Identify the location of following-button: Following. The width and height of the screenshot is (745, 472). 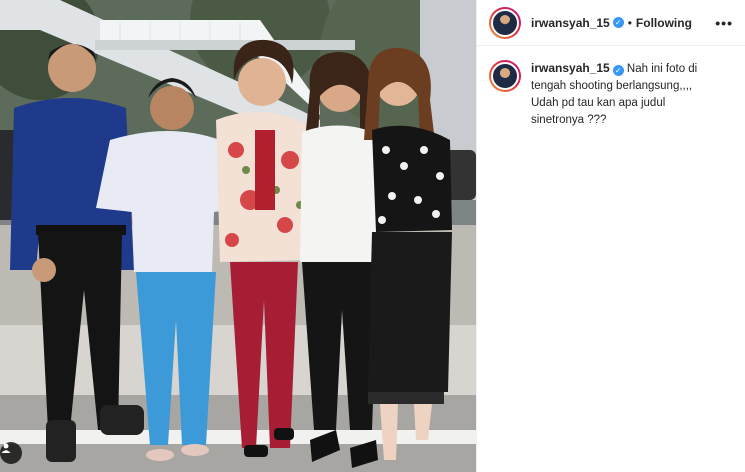
(664, 23).